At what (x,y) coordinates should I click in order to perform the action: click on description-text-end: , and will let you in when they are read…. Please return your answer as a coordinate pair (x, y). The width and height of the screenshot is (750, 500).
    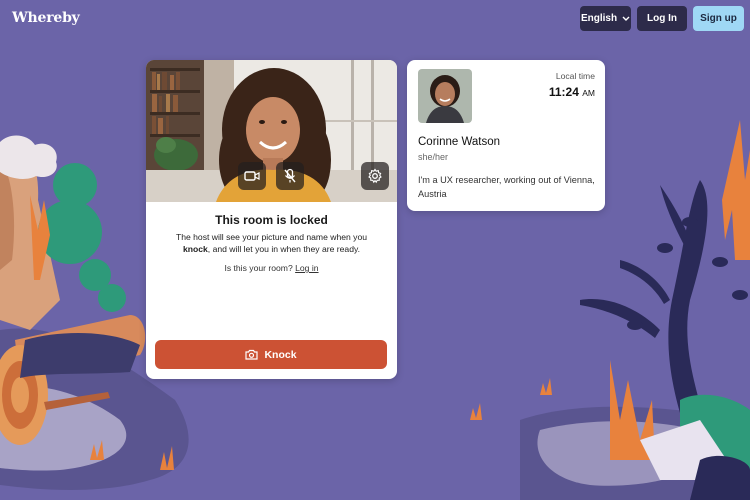
    Looking at the image, I should click on (284, 249).